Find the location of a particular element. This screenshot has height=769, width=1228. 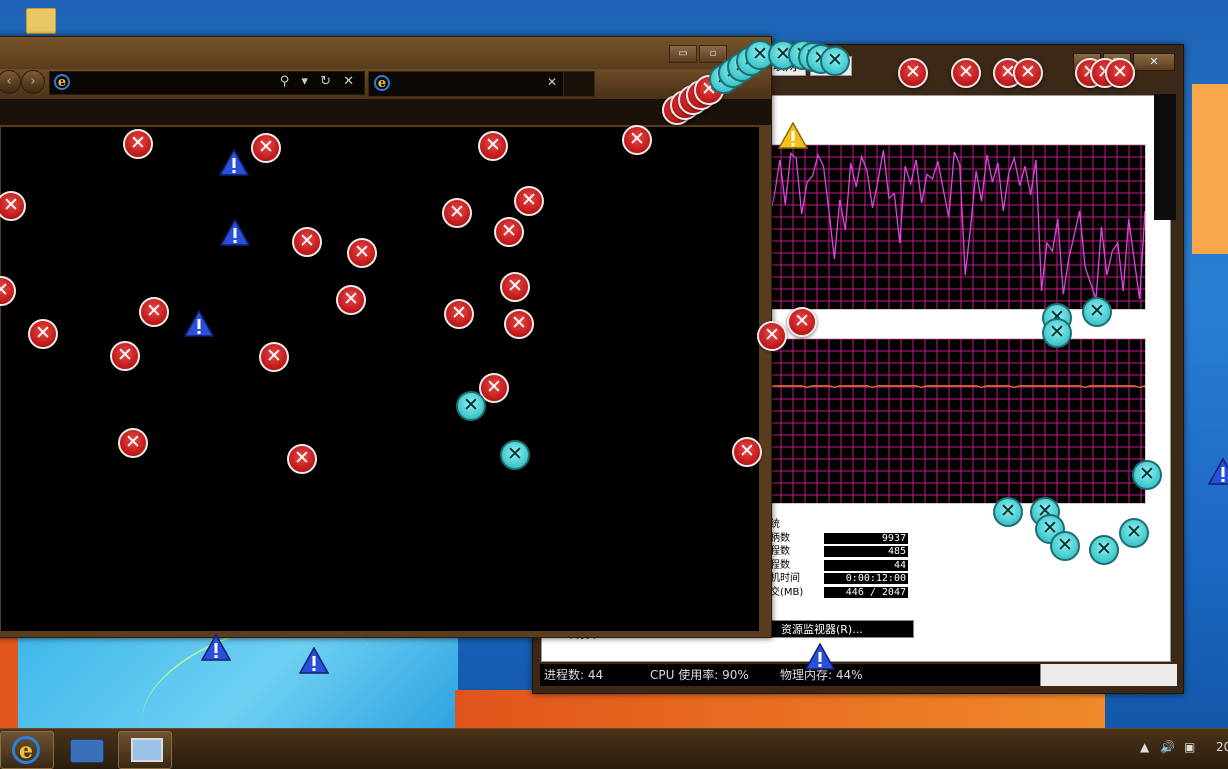

memory-history-graph is located at coordinates (957, 421).